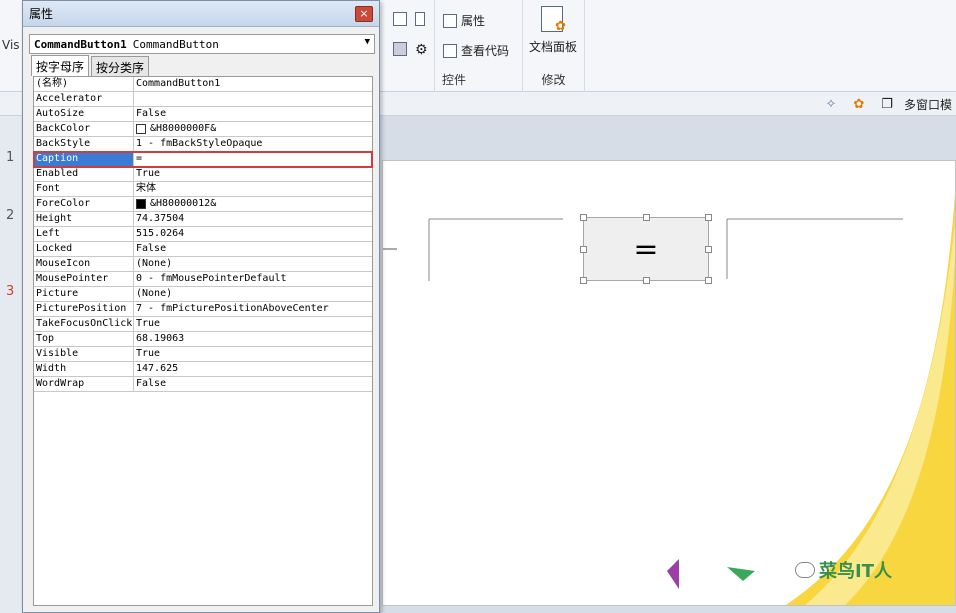  I want to click on control-icon-a, so click(400, 19).